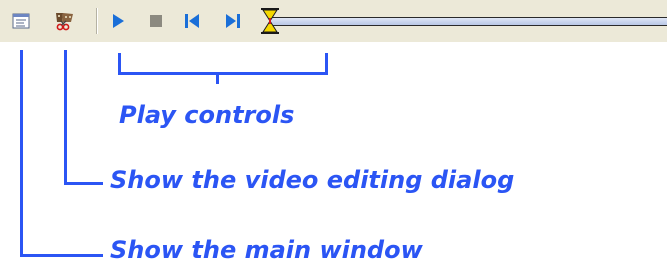 This screenshot has width=667, height=267. I want to click on stop-button, so click(156, 21).